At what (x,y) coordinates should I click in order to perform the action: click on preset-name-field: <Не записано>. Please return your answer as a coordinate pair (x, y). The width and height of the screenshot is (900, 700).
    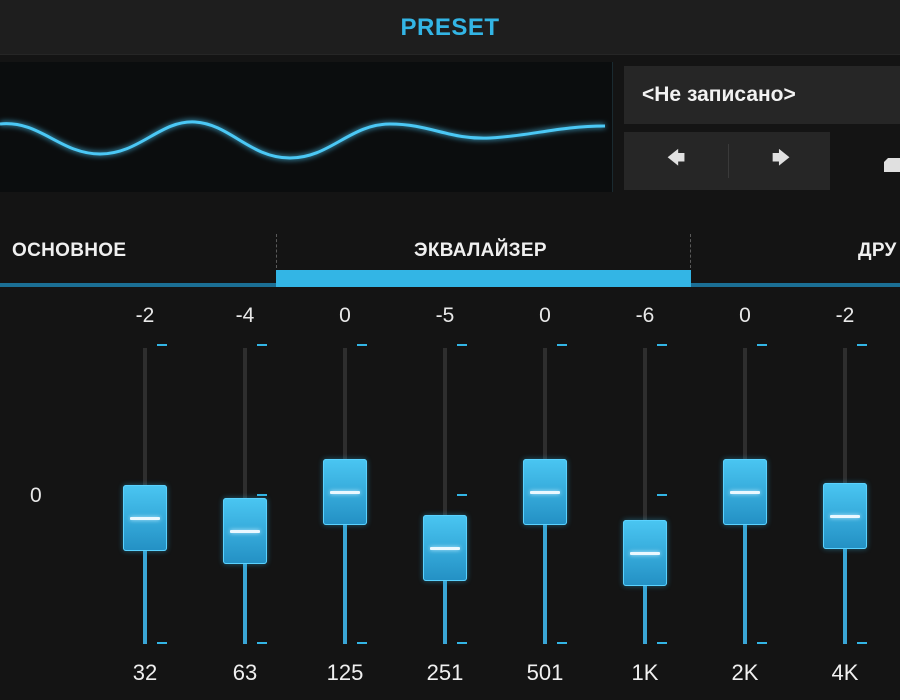
    Looking at the image, I should click on (762, 95).